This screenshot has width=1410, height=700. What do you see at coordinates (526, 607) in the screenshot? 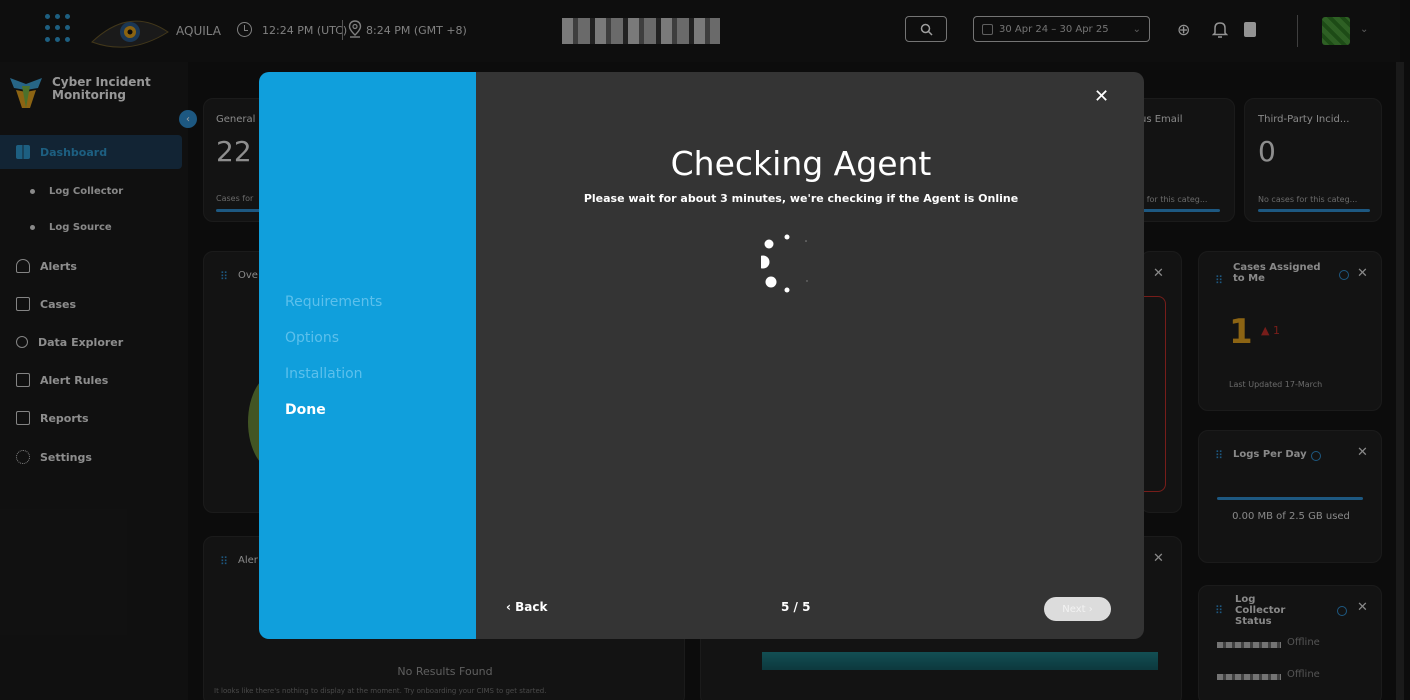
I see `back-button: ‹ Back` at bounding box center [526, 607].